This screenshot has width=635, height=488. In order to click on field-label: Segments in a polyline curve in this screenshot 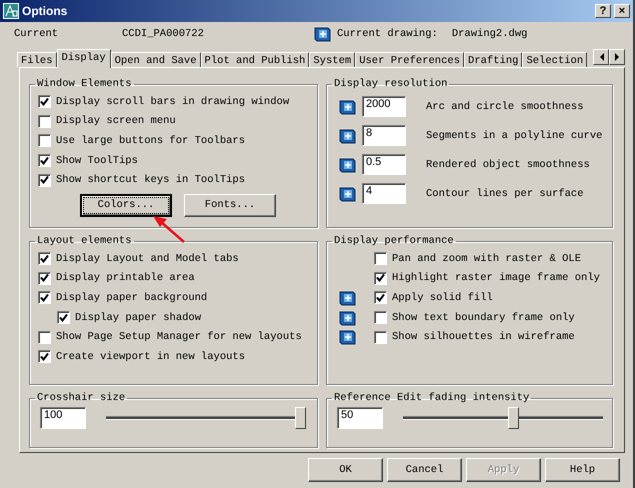, I will do `click(514, 136)`.